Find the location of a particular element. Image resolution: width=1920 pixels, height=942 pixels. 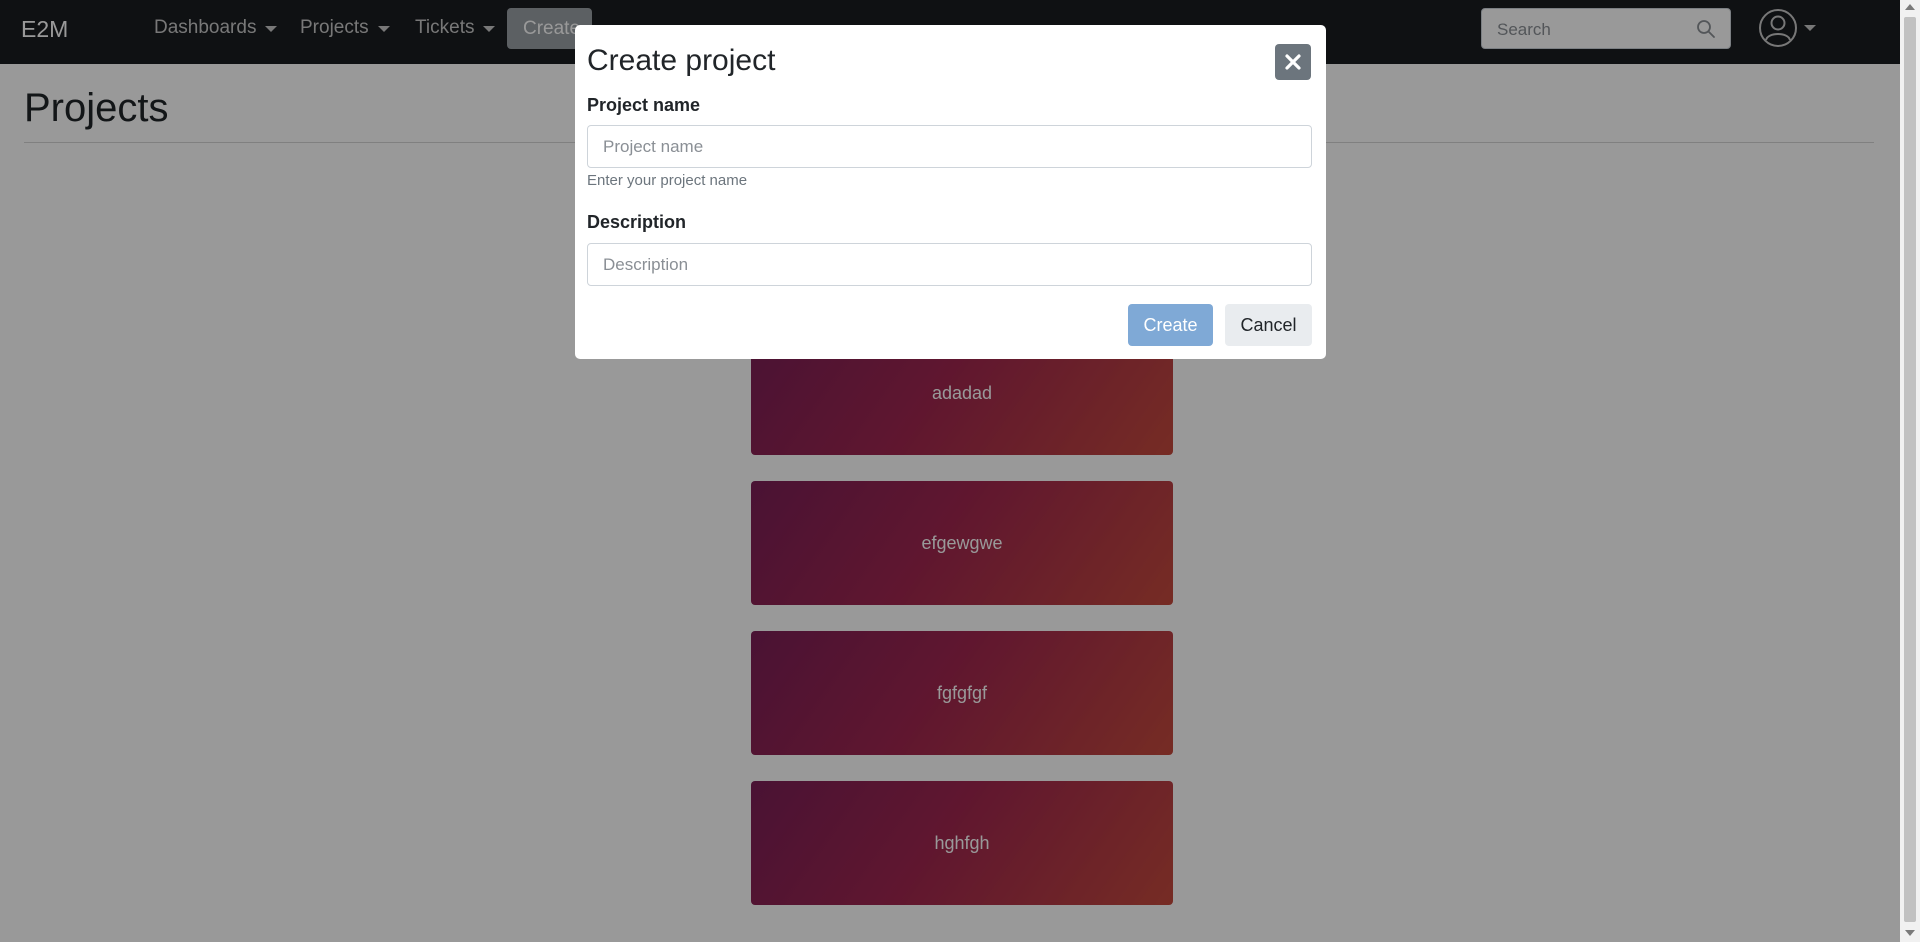

cancel-button: Cancel is located at coordinates (1268, 325).